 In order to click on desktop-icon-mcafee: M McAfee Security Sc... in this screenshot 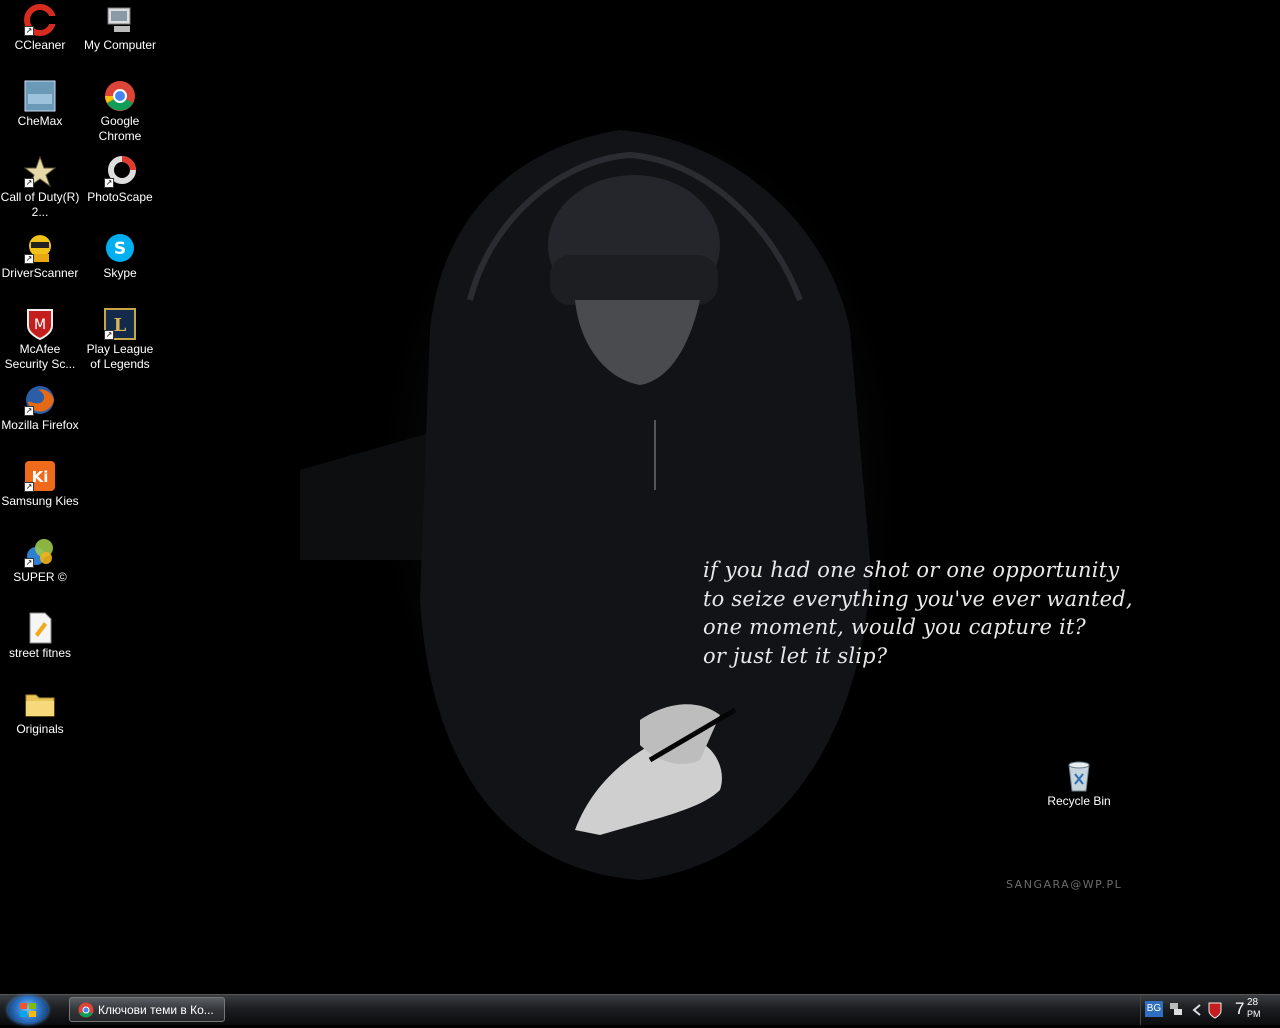, I will do `click(40, 340)`.